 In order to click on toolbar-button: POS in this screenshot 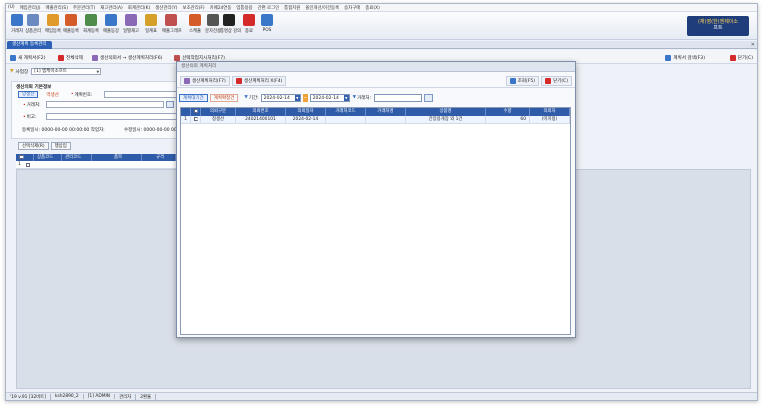, I will do `click(267, 26)`.